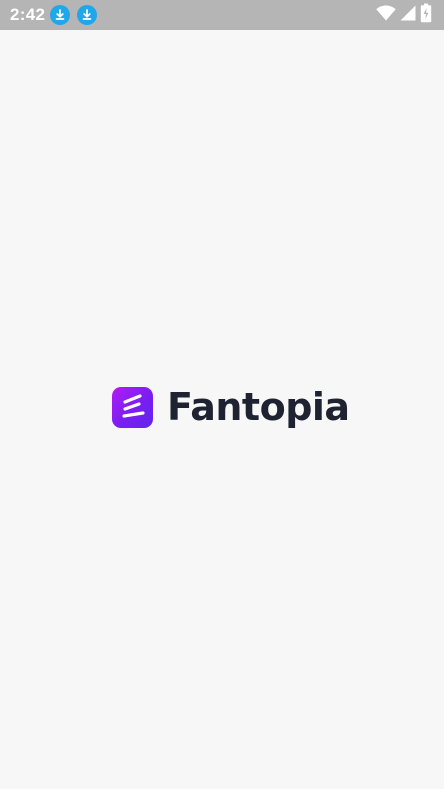 The image size is (444, 789). I want to click on splash-logo: Fantopia, so click(231, 407).